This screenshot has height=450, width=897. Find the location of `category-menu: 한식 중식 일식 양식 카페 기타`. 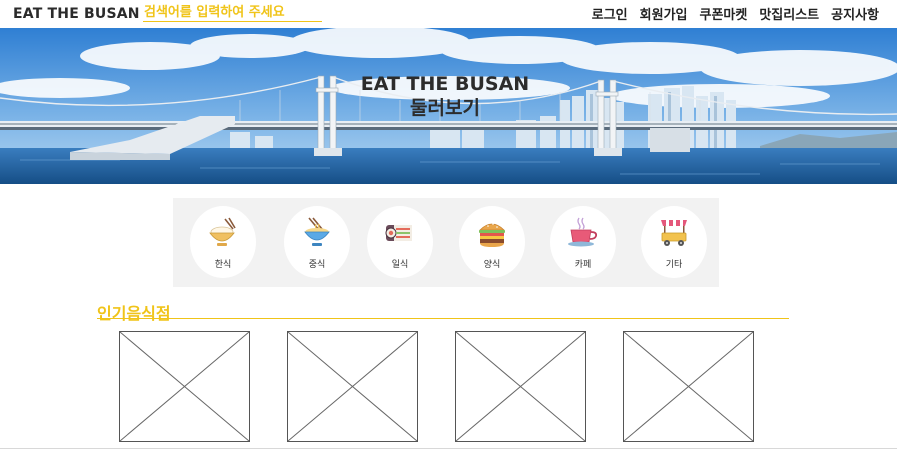

category-menu: 한식 중식 일식 양식 카페 기타 is located at coordinates (446, 242).